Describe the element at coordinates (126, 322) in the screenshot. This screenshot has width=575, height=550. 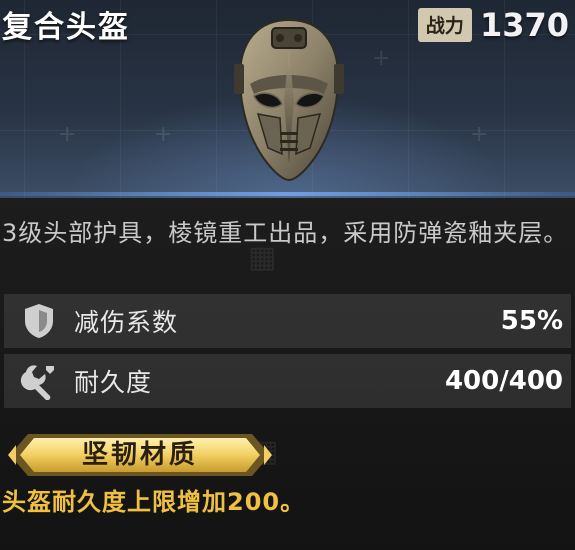
I see `stat-label: 减伤系数` at that location.